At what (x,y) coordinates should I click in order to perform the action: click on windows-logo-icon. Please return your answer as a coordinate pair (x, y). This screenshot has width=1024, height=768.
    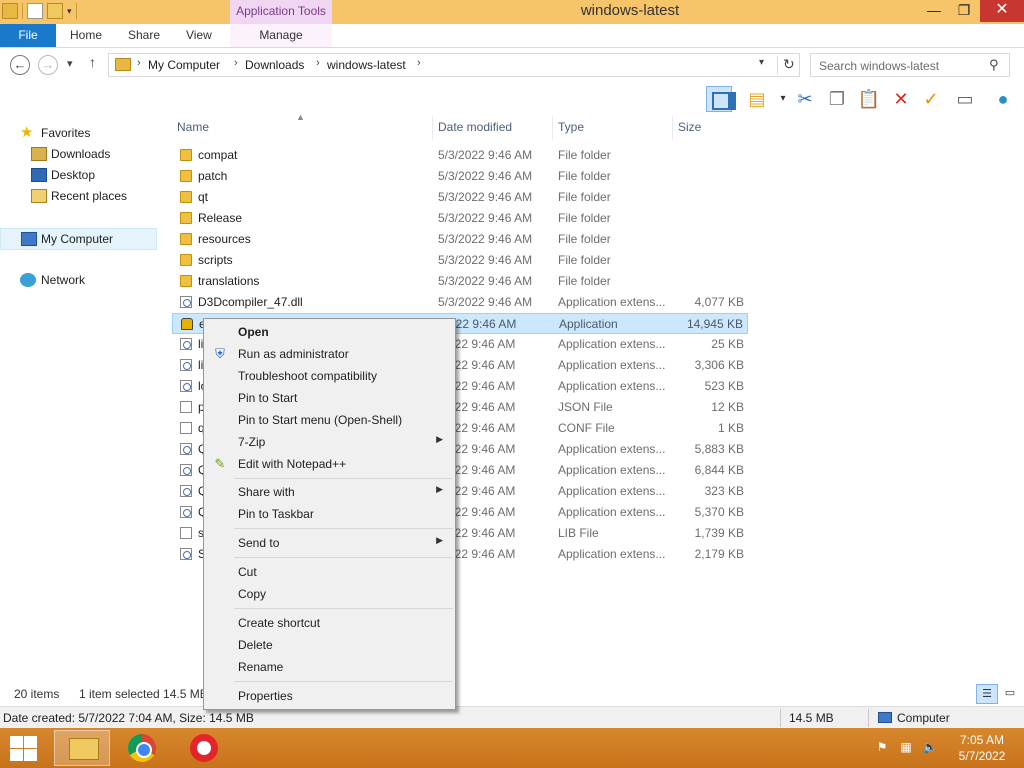
    Looking at the image, I should click on (16, 742).